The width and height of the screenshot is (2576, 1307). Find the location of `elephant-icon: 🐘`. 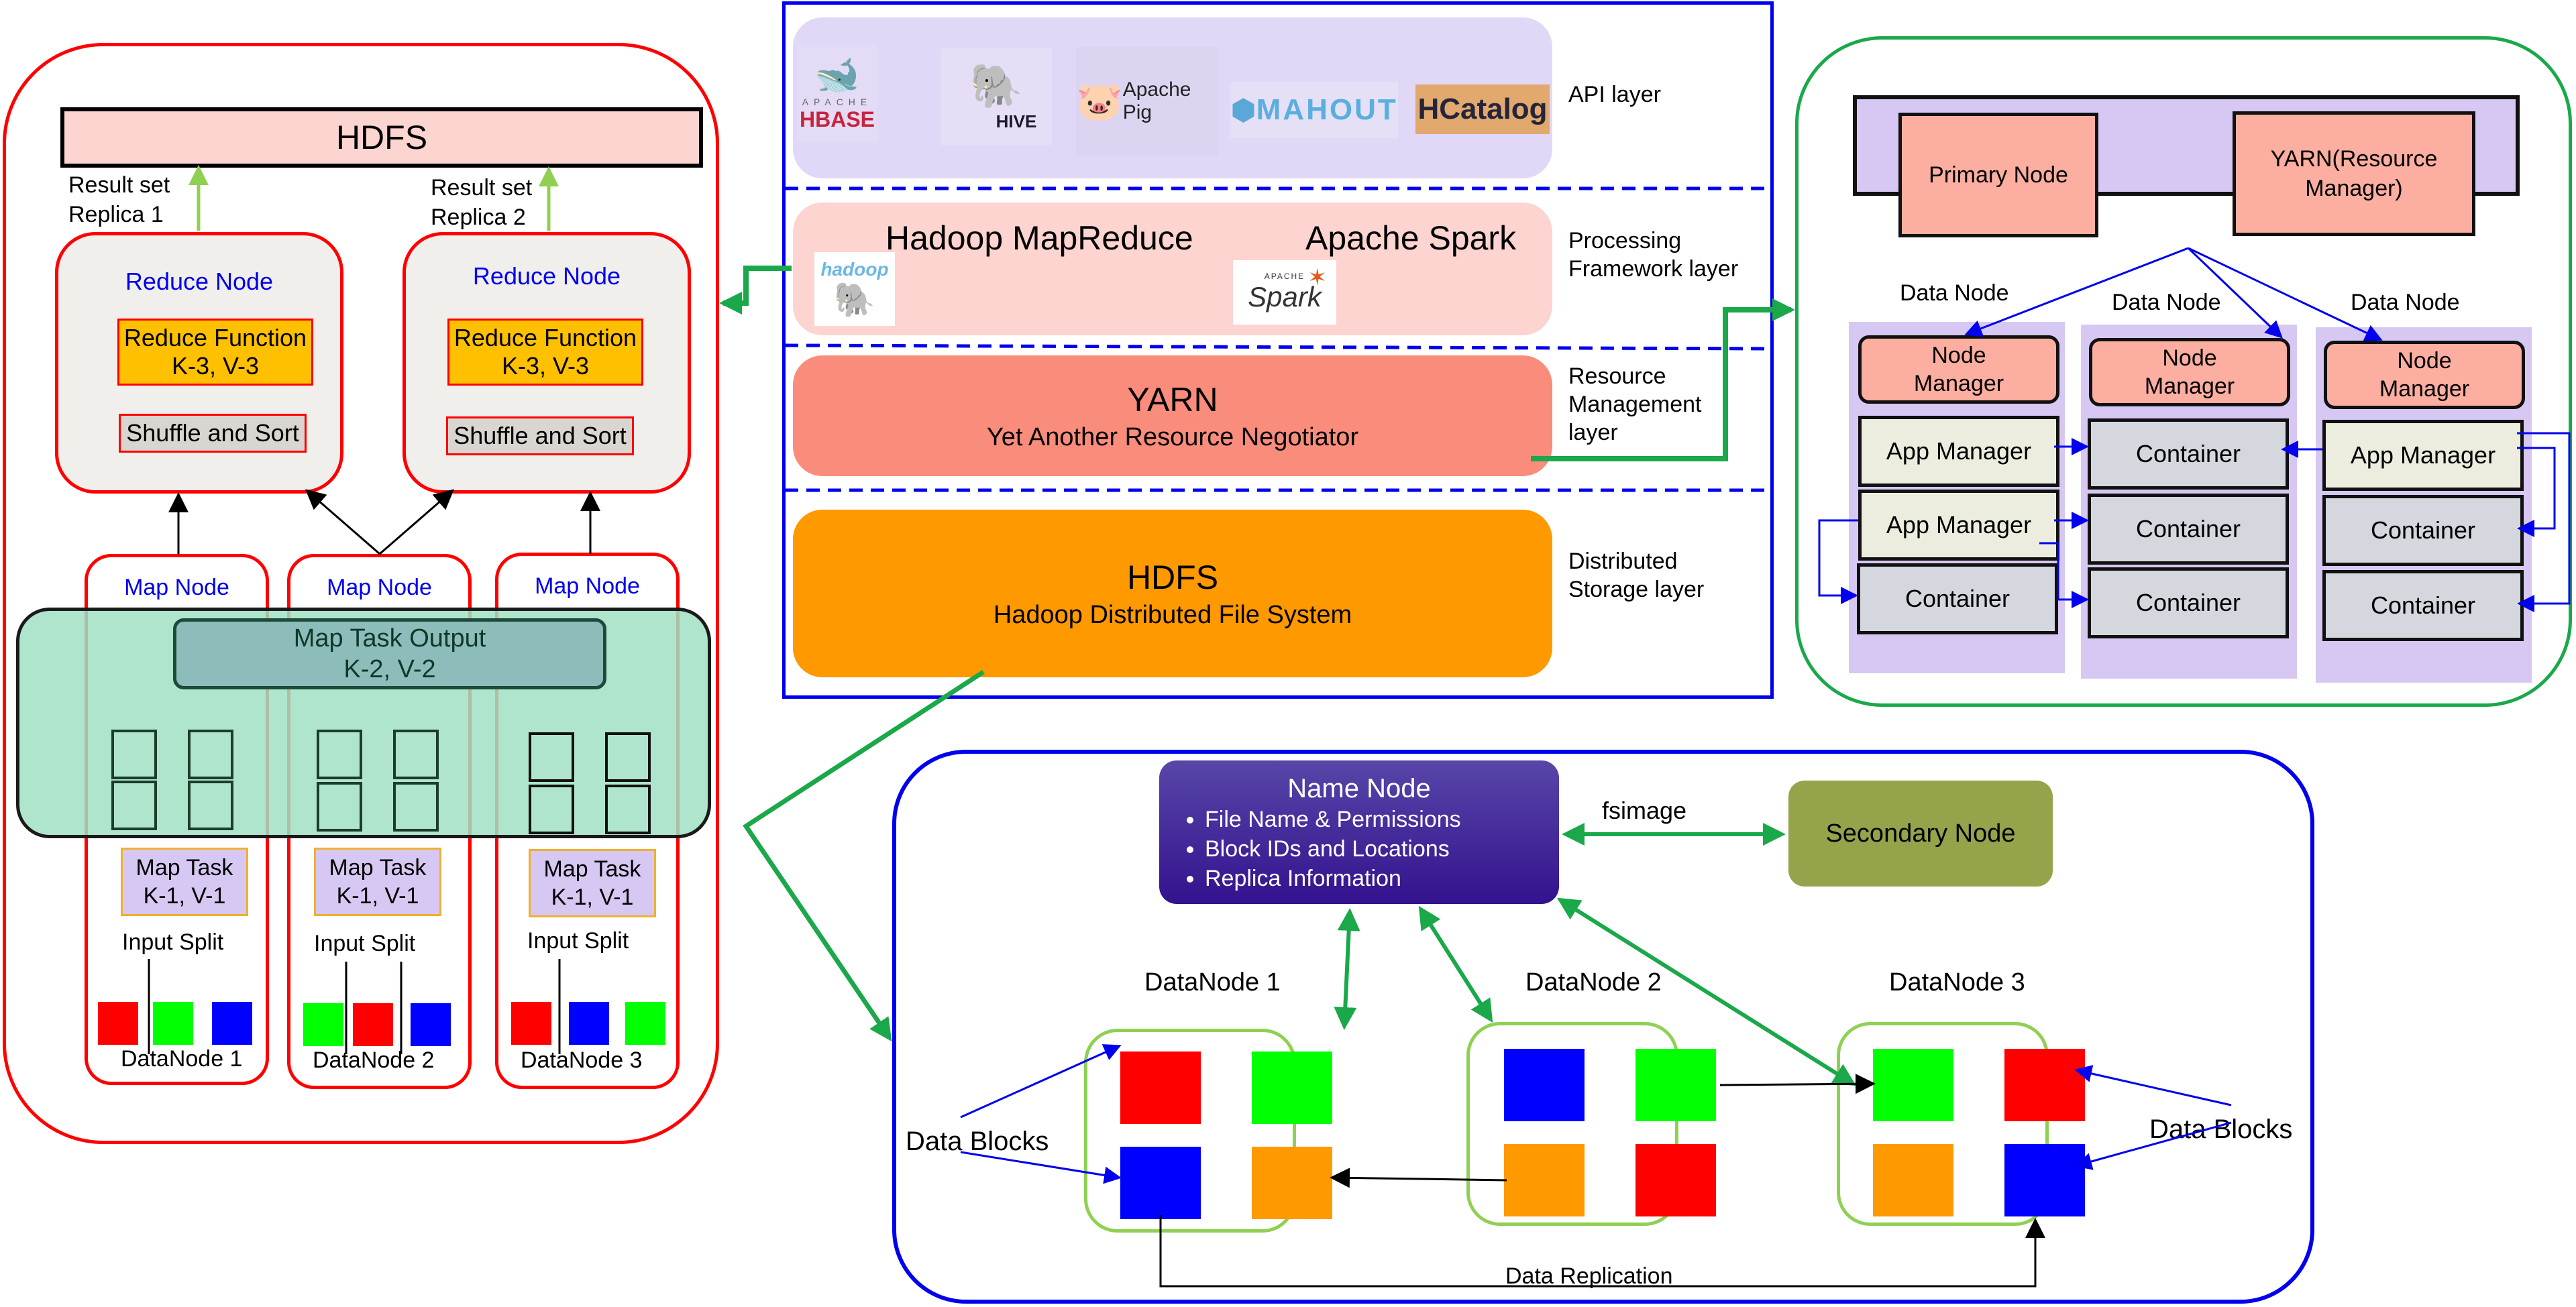

elephant-icon: 🐘 is located at coordinates (854, 299).